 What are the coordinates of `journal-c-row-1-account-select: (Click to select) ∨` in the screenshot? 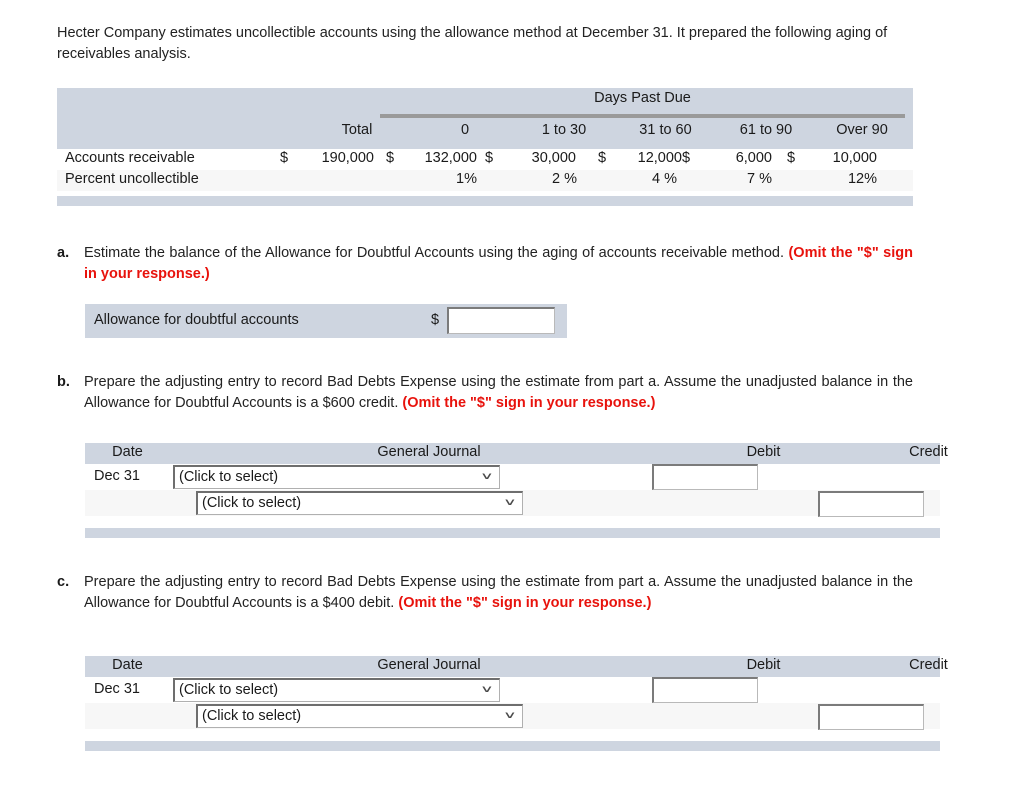 It's located at (336, 690).